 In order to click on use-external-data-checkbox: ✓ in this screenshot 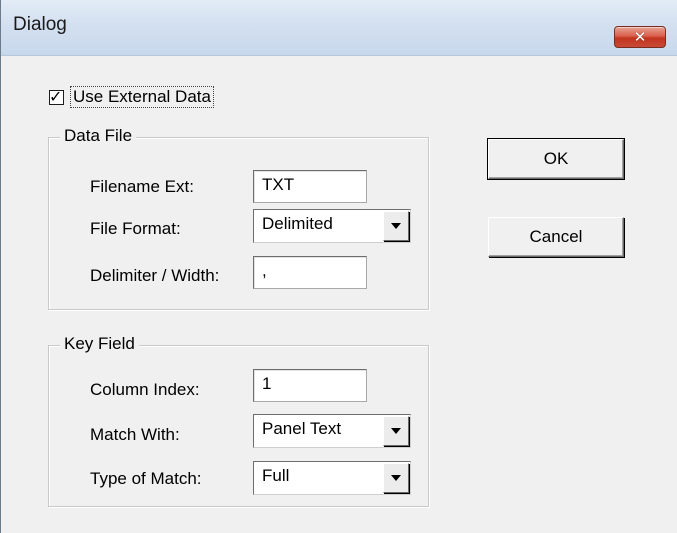, I will do `click(56, 96)`.